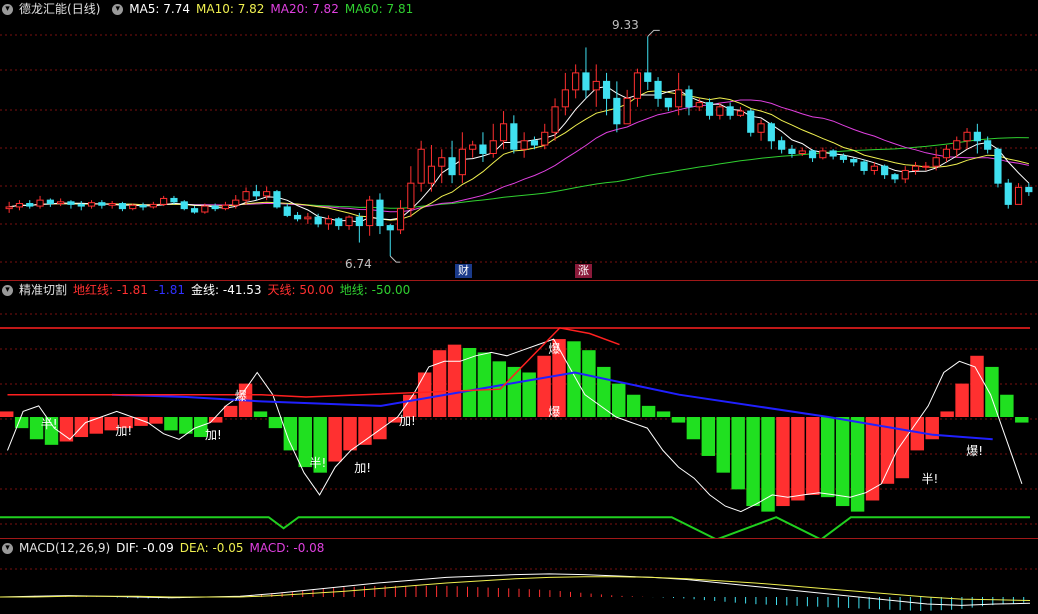  I want to click on ma5-label: MA5: 7.74, so click(159, 9).